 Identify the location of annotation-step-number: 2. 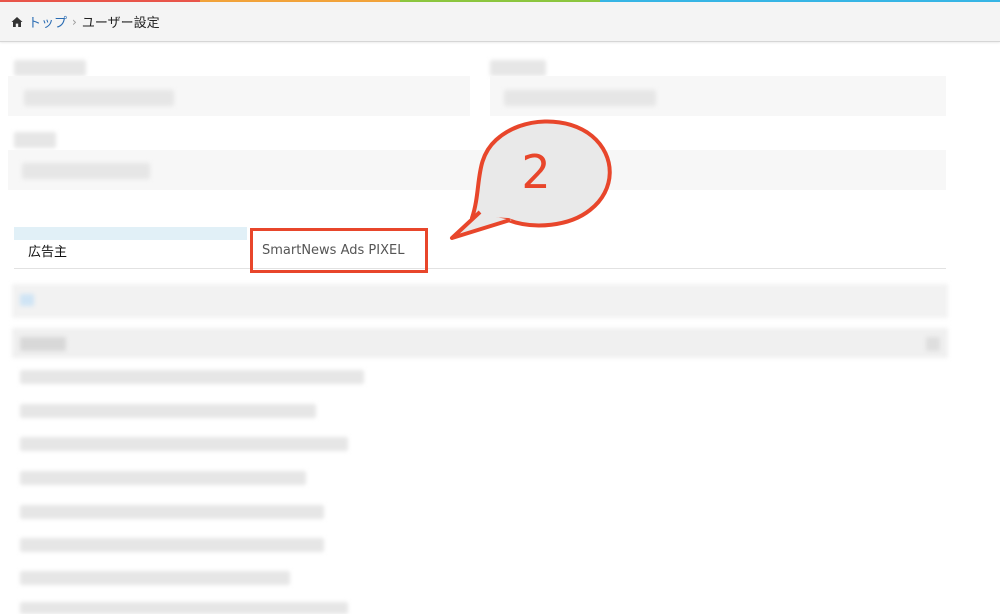
(536, 172).